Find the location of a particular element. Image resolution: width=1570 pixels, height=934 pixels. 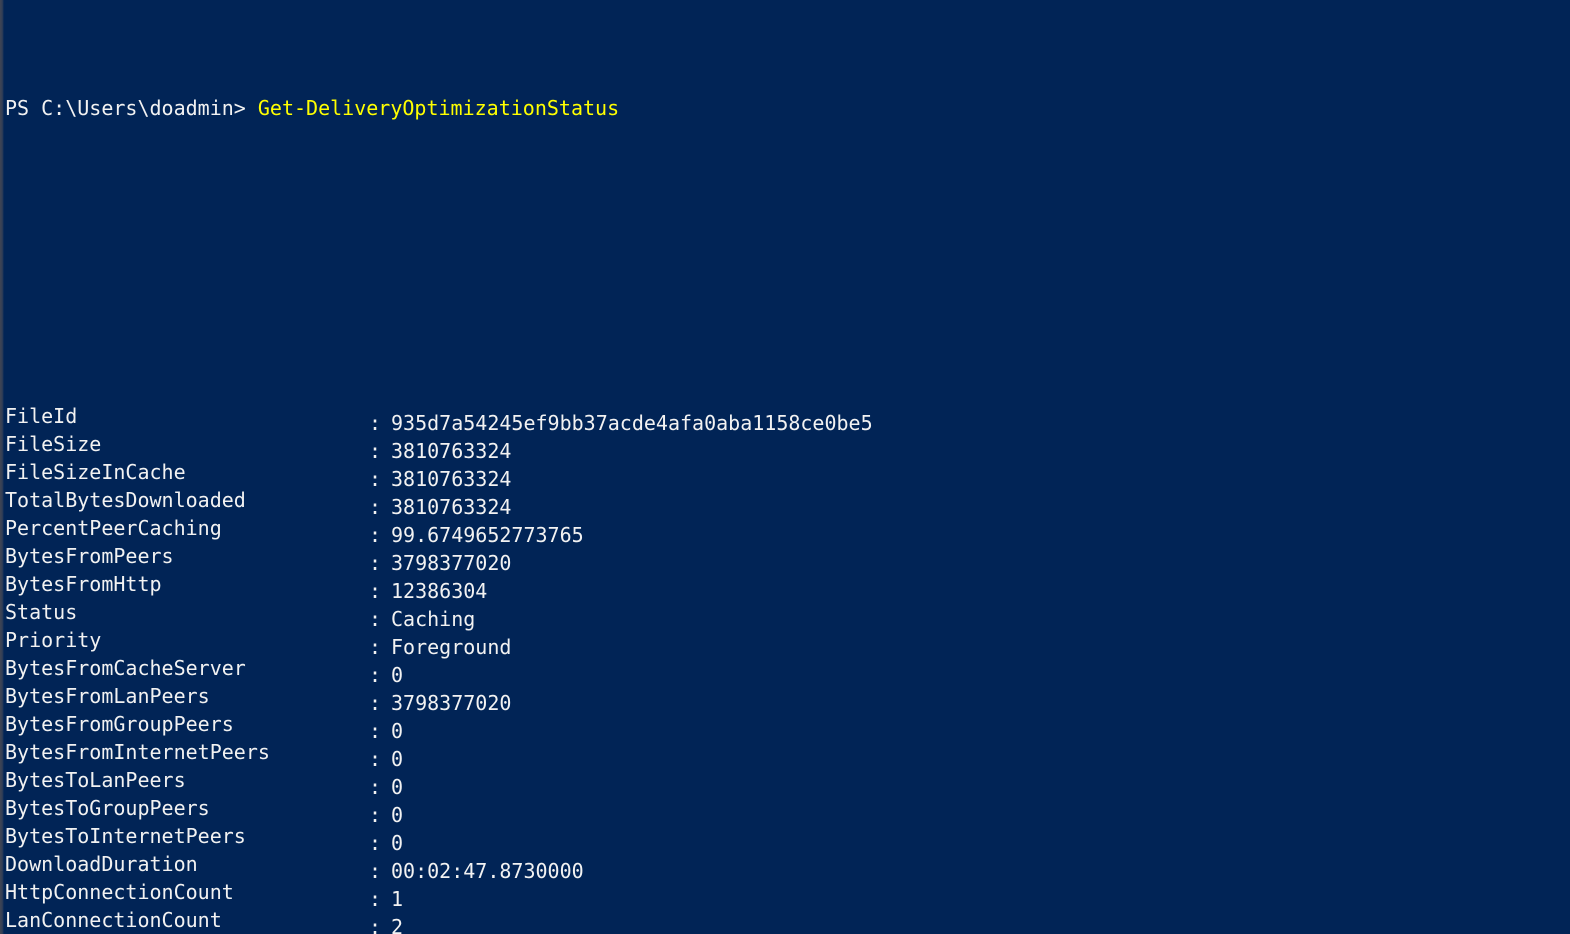

property-name: Status is located at coordinates (41, 612).